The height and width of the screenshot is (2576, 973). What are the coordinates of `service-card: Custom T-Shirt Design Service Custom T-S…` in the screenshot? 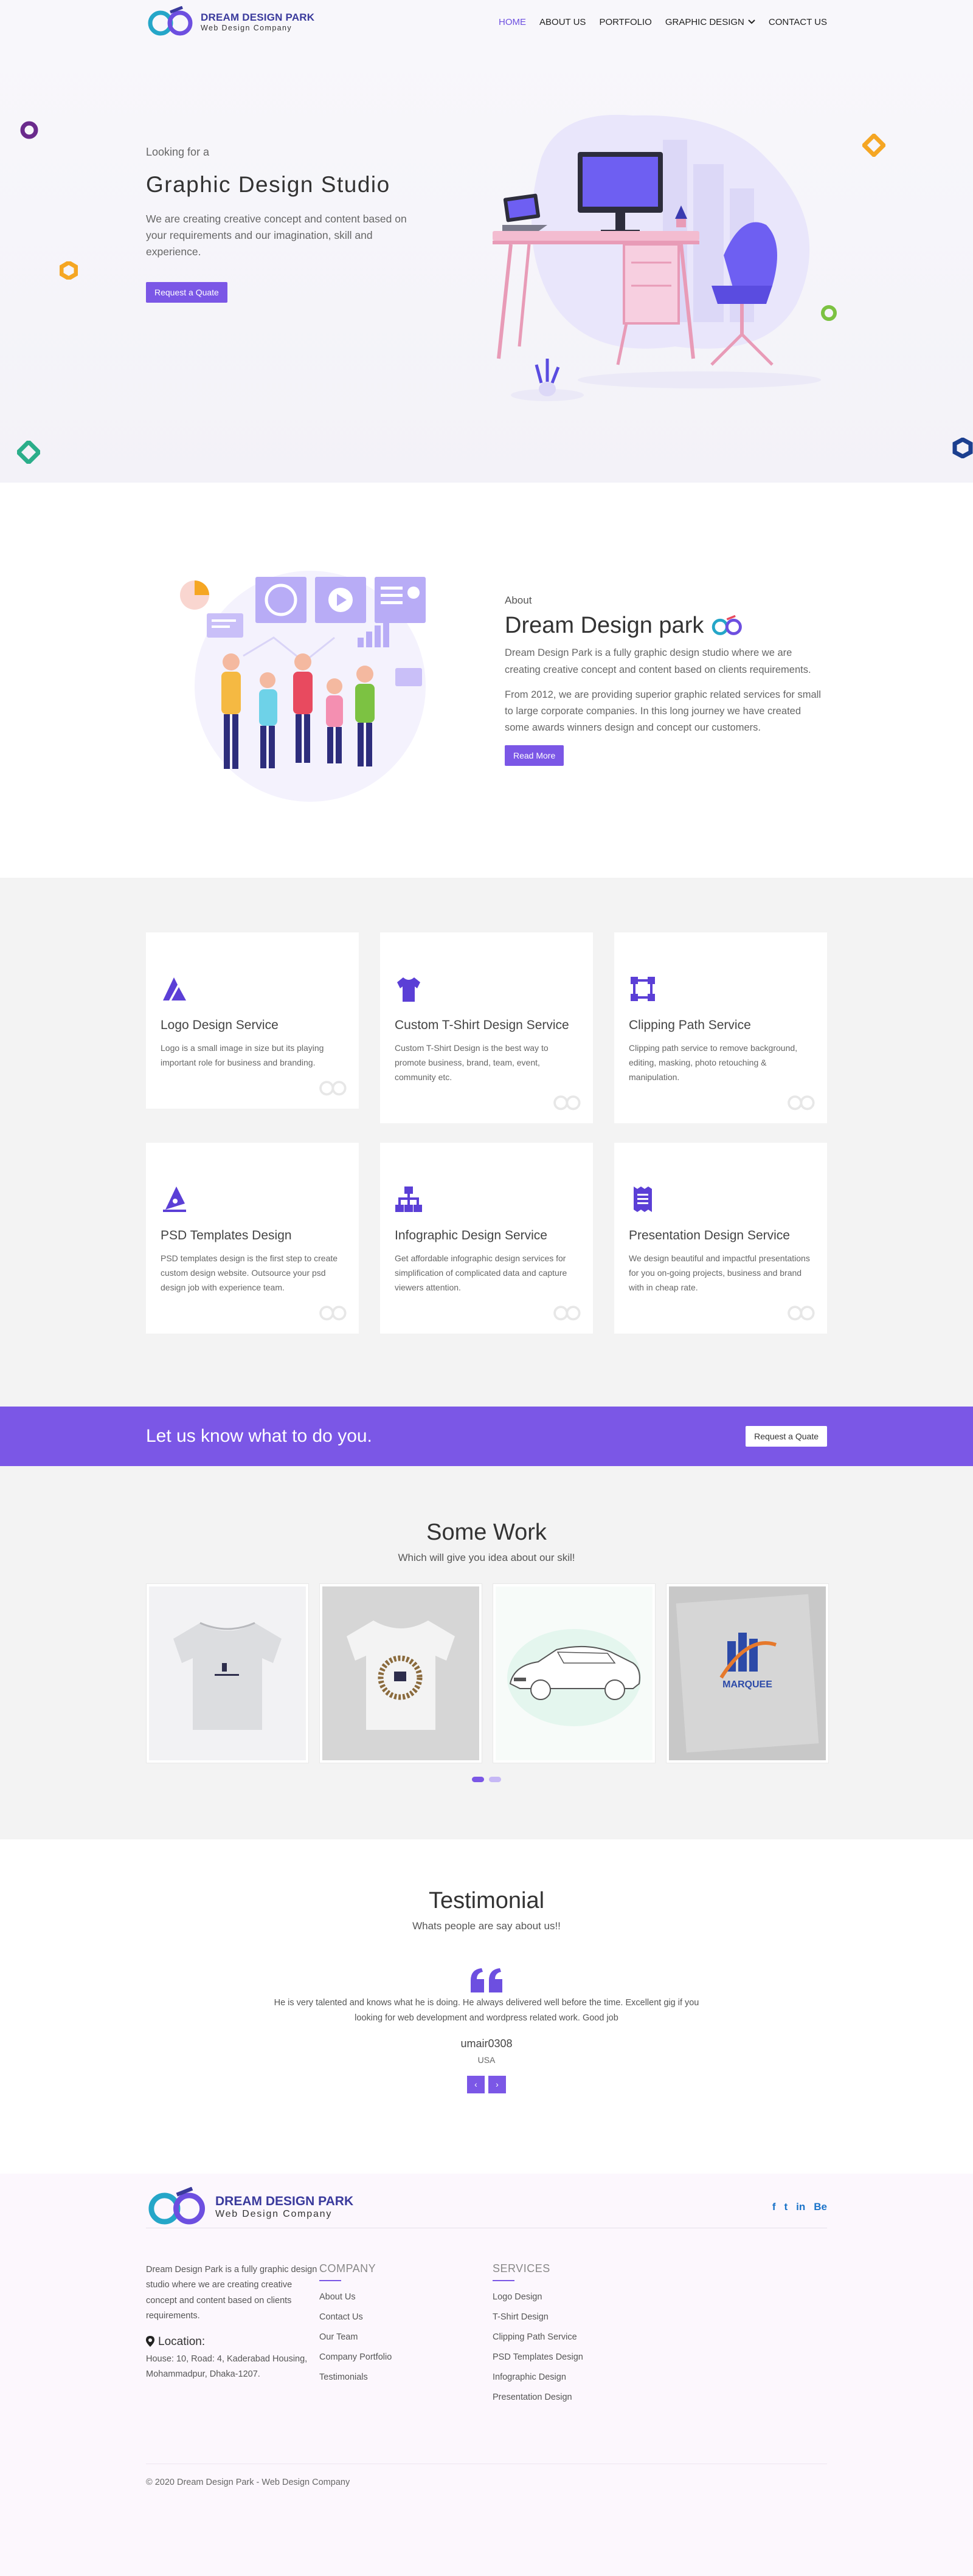 It's located at (486, 1027).